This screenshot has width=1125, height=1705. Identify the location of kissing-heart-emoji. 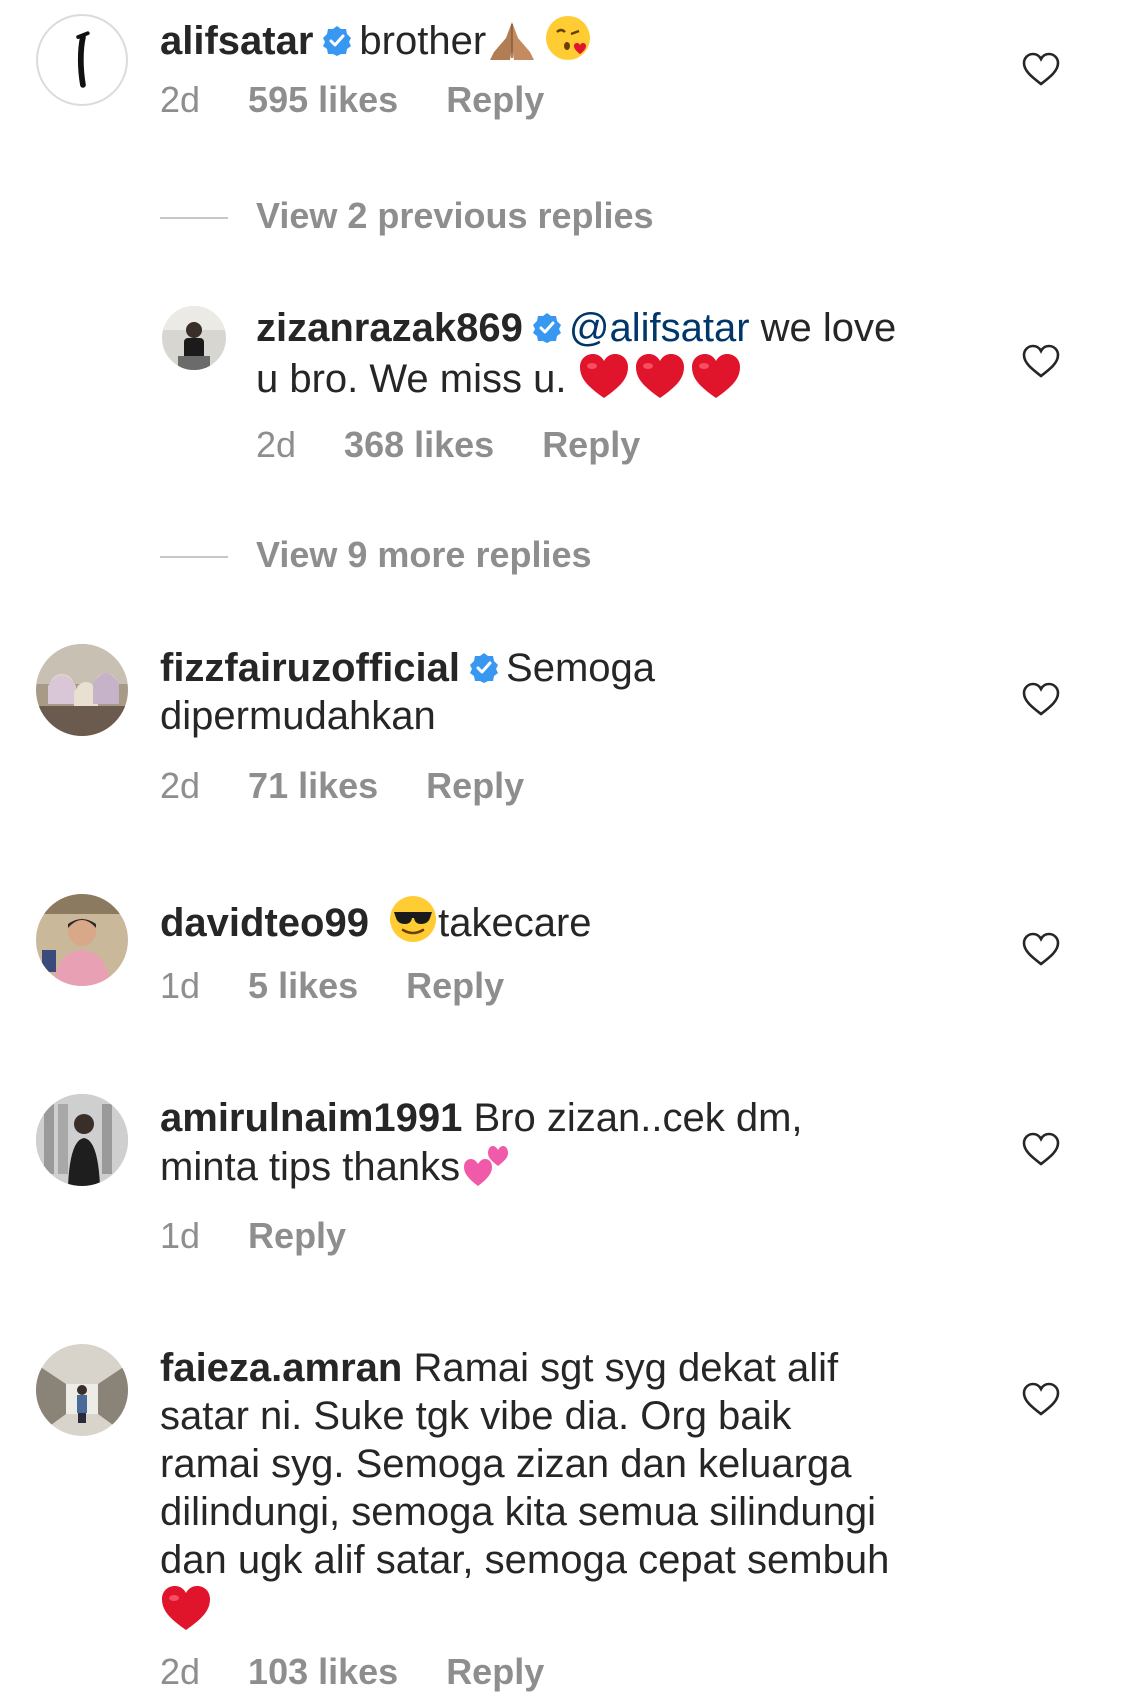
(568, 38).